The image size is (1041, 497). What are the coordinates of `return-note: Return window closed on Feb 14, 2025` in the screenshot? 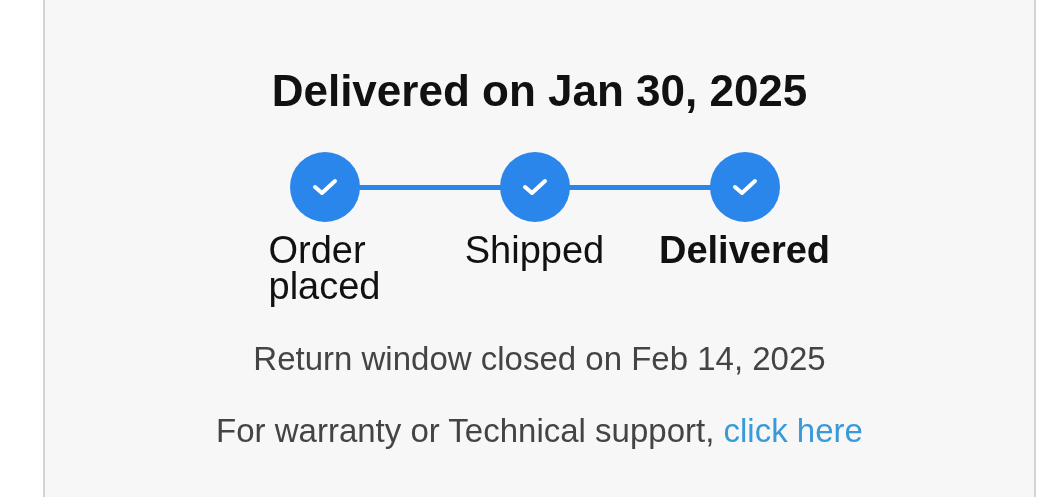 It's located at (539, 359).